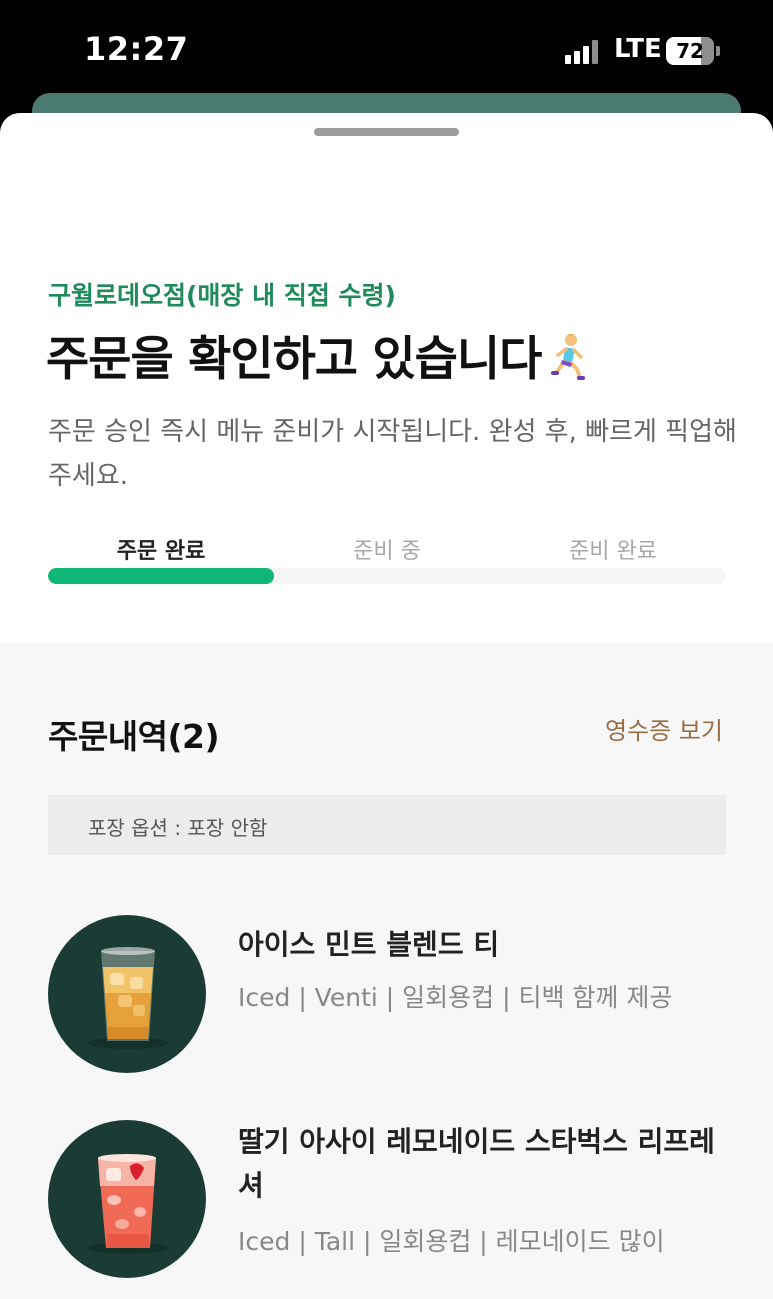 This screenshot has width=773, height=1299. I want to click on status-title-text: 주문을 확인하고 있습니다, so click(294, 359).